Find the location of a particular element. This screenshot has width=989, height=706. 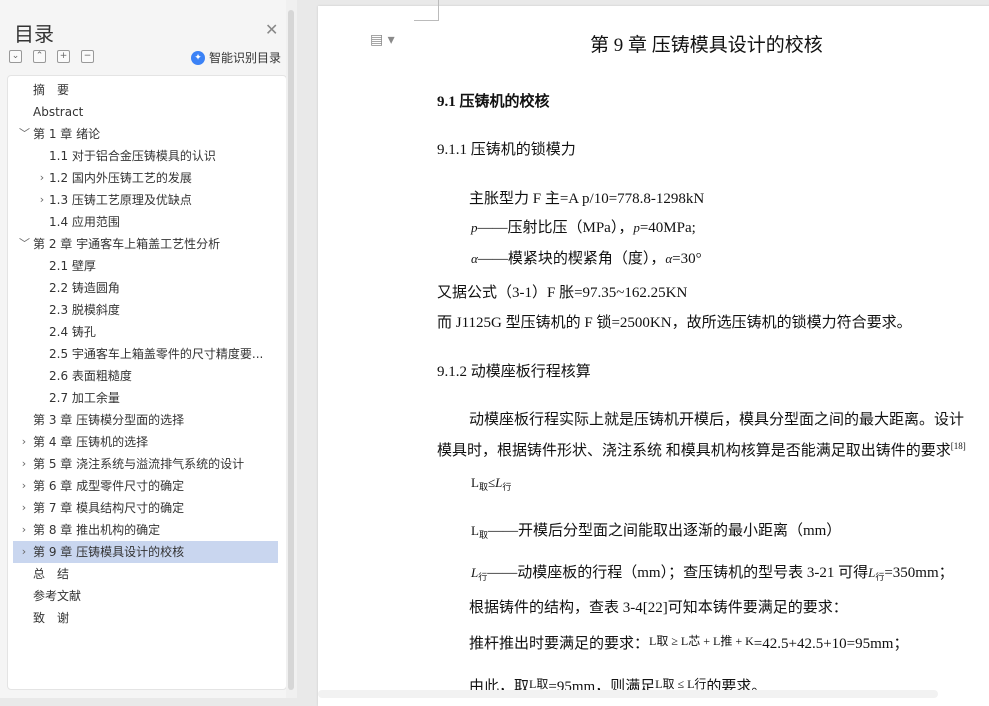

toc-item-label: 第 1 章 绪论 is located at coordinates (67, 134).